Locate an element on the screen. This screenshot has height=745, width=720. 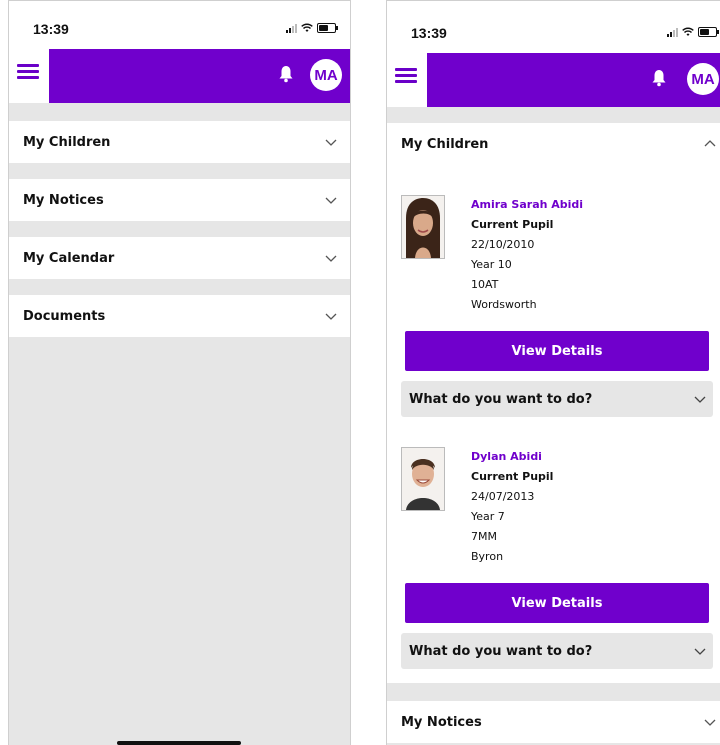
chevron-up-icon is located at coordinates (710, 143).